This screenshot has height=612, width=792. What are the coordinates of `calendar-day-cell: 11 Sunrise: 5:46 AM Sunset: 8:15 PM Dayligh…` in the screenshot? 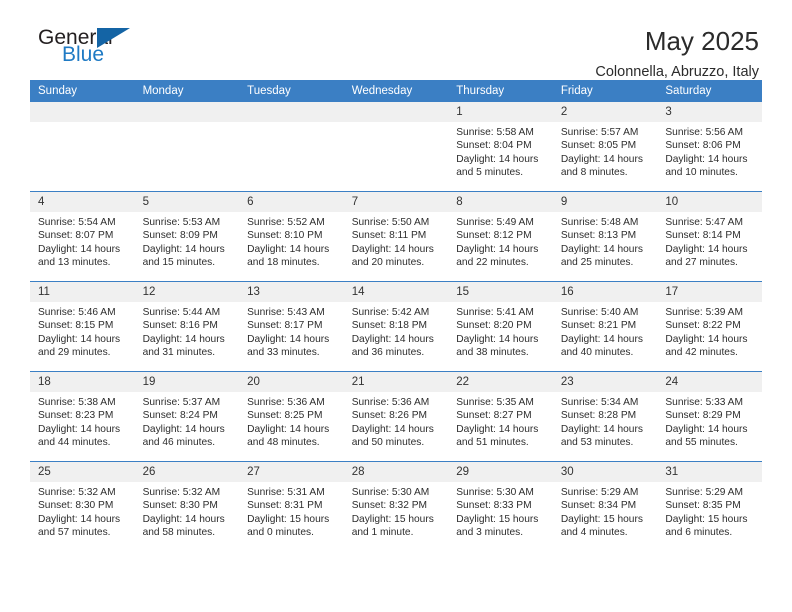 It's located at (82, 326).